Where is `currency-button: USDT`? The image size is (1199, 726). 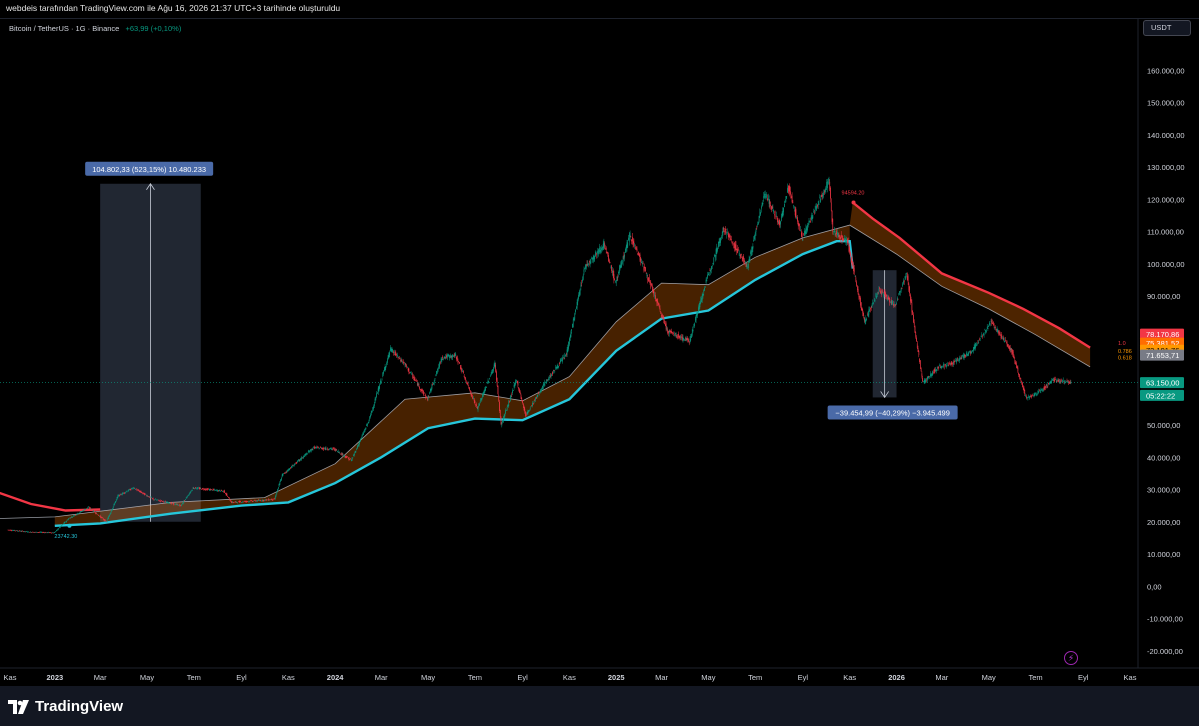 currency-button: USDT is located at coordinates (1167, 28).